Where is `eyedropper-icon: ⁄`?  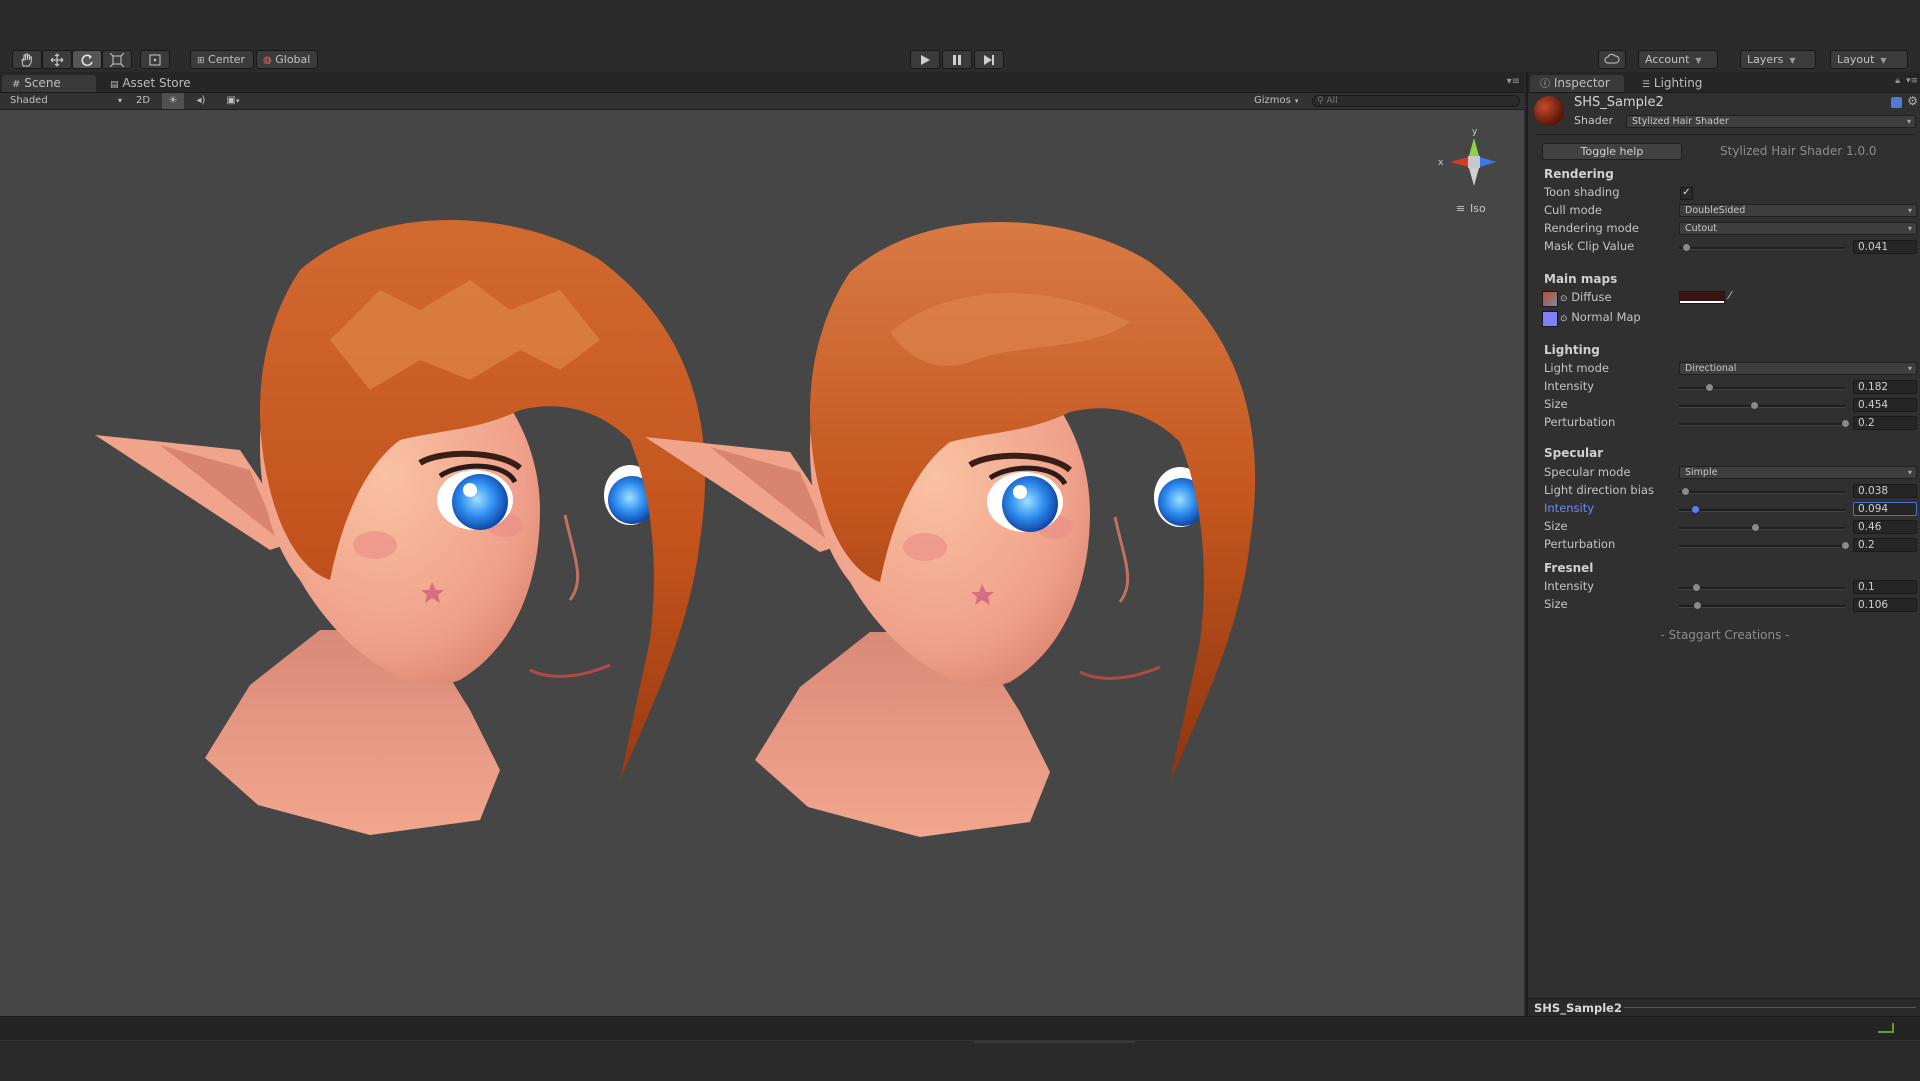
eyedropper-icon: ⁄ is located at coordinates (1730, 295).